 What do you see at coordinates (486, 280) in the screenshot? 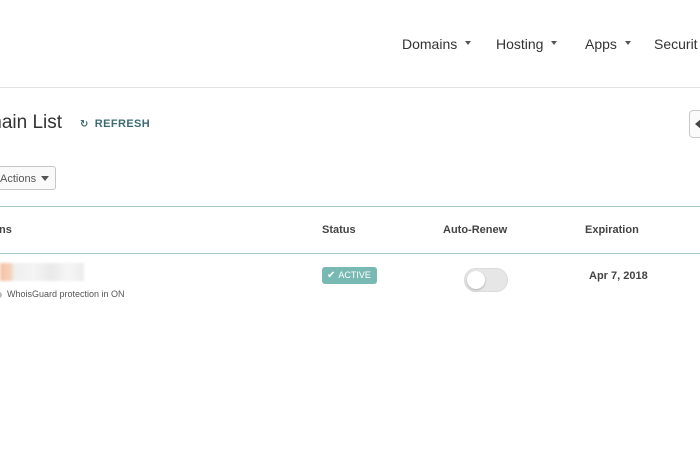
I see `auto-renew-toggle` at bounding box center [486, 280].